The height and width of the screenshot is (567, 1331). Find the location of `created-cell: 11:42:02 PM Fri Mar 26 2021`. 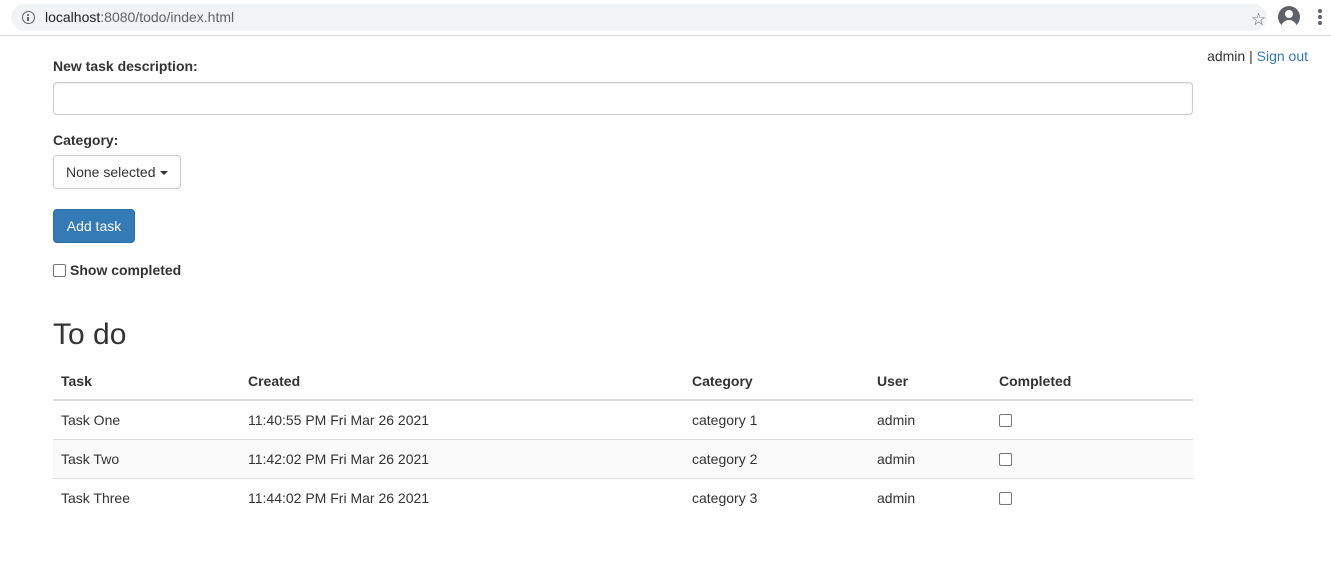

created-cell: 11:42:02 PM Fri Mar 26 2021 is located at coordinates (462, 458).